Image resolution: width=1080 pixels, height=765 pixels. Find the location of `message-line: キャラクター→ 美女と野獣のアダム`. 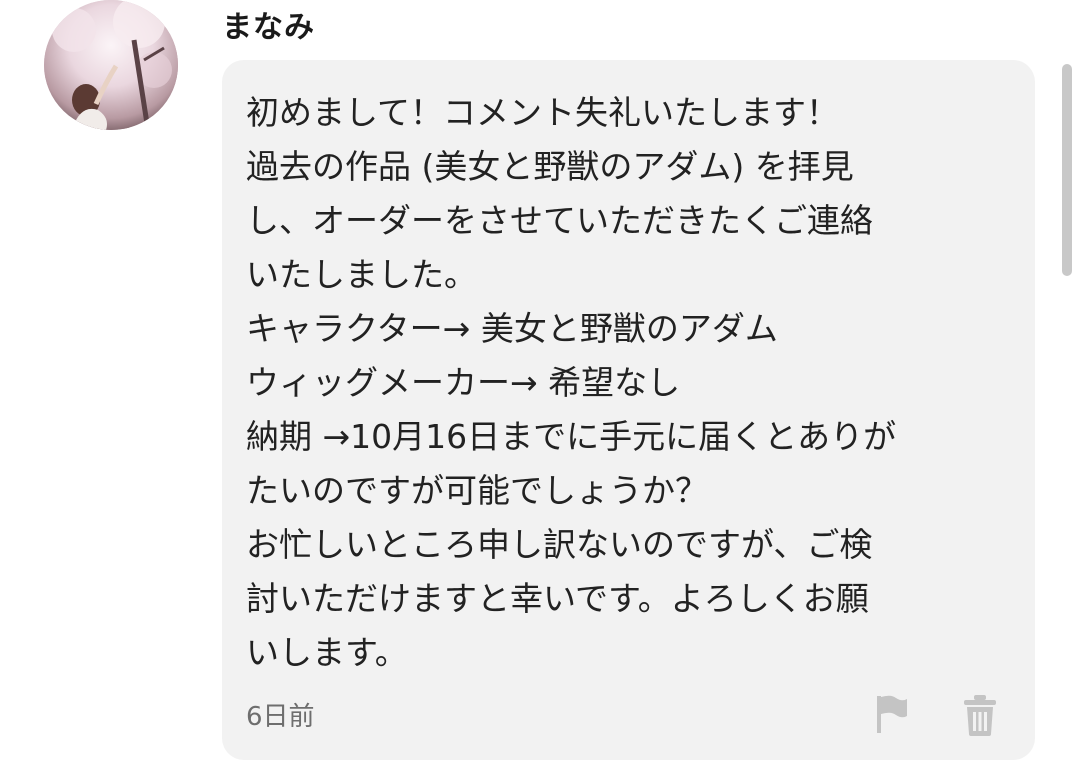

message-line: キャラクター→ 美女と野獣のアダム is located at coordinates (512, 328).